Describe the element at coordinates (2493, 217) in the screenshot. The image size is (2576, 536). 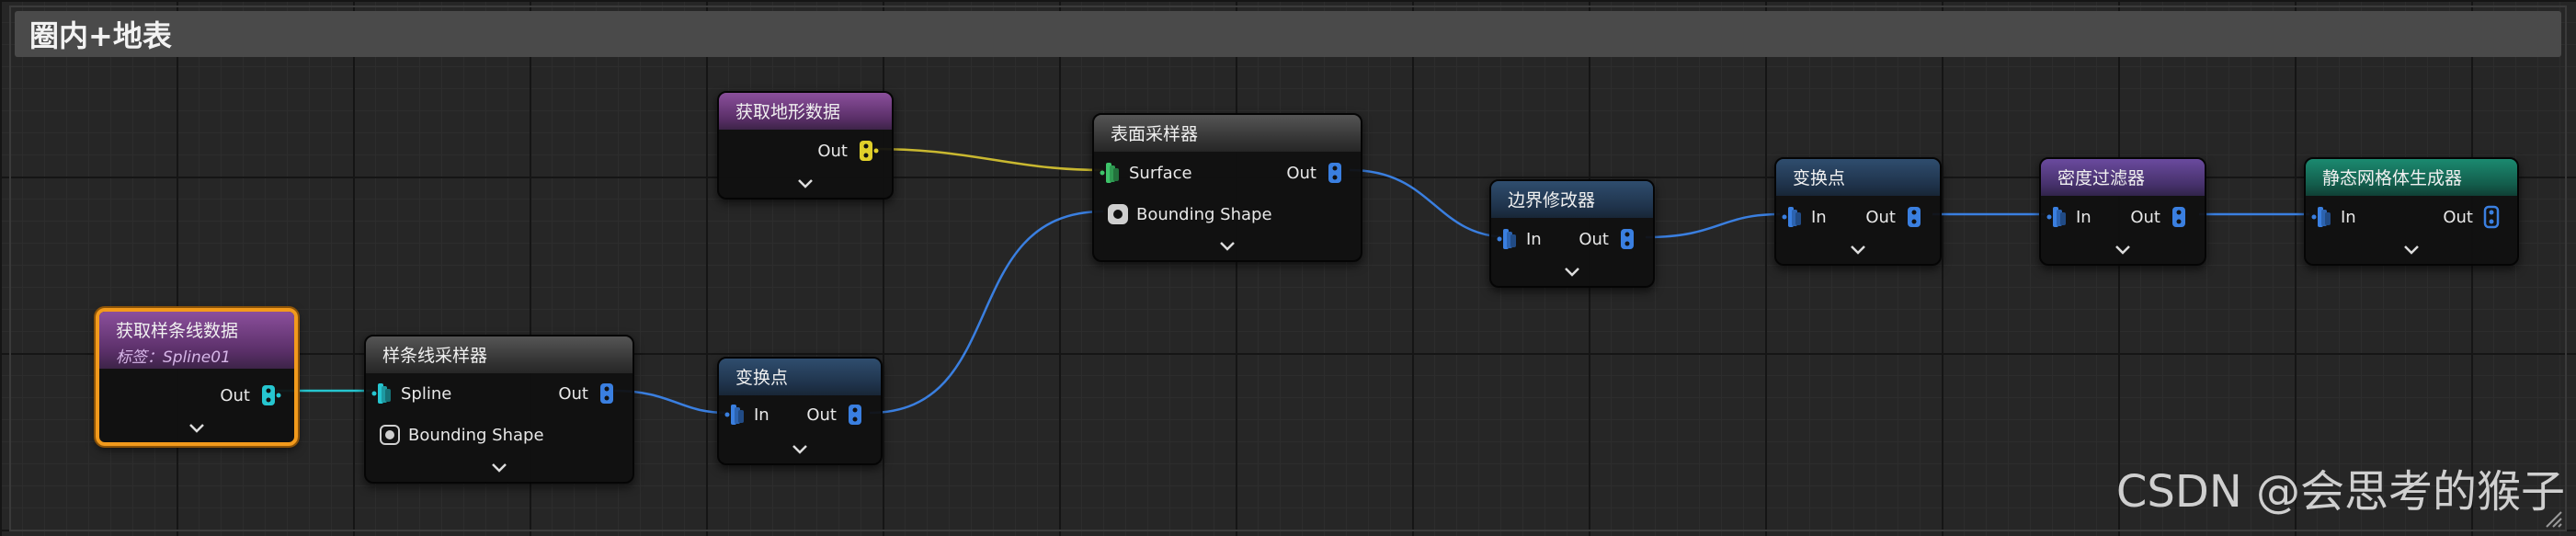
I see `points-pin-icon-hollow` at that location.